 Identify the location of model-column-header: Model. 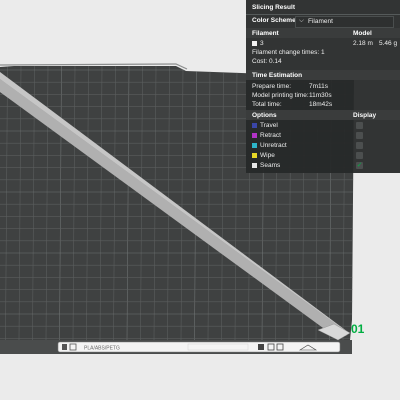
(362, 33).